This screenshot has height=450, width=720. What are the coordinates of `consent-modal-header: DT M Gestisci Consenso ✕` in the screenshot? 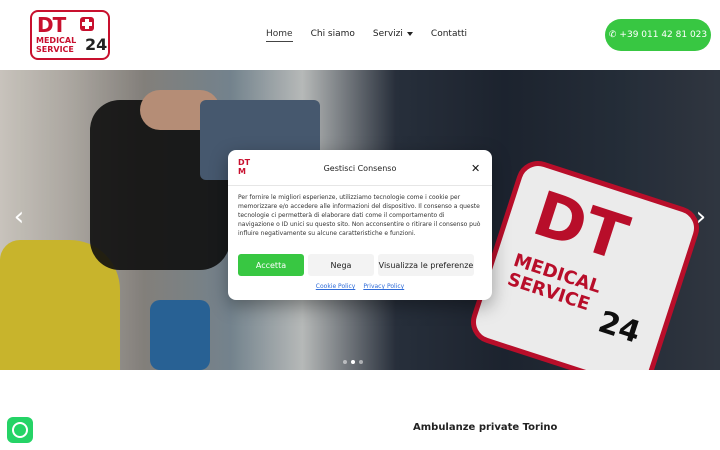 It's located at (360, 168).